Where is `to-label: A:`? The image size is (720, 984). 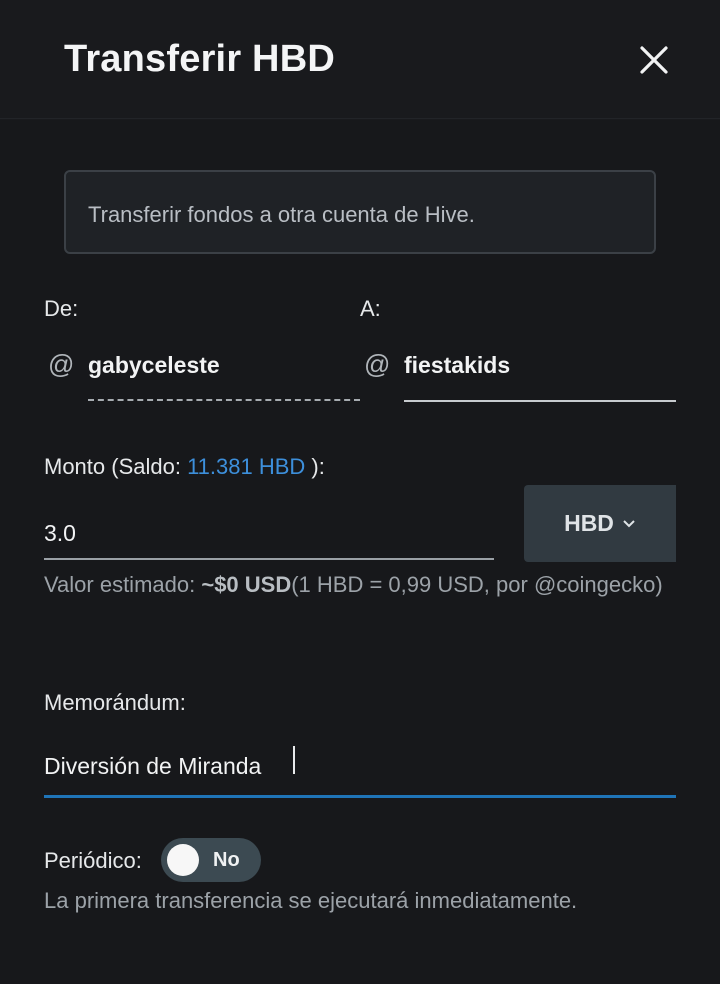
to-label: A: is located at coordinates (370, 308).